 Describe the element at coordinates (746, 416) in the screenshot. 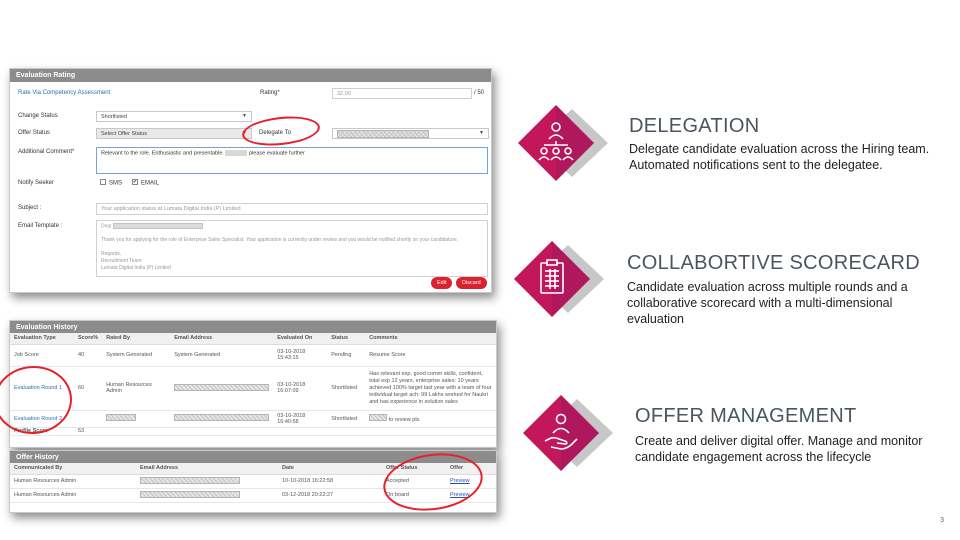

I see `feature-title-offer: OFFER MANAGEMENT` at that location.